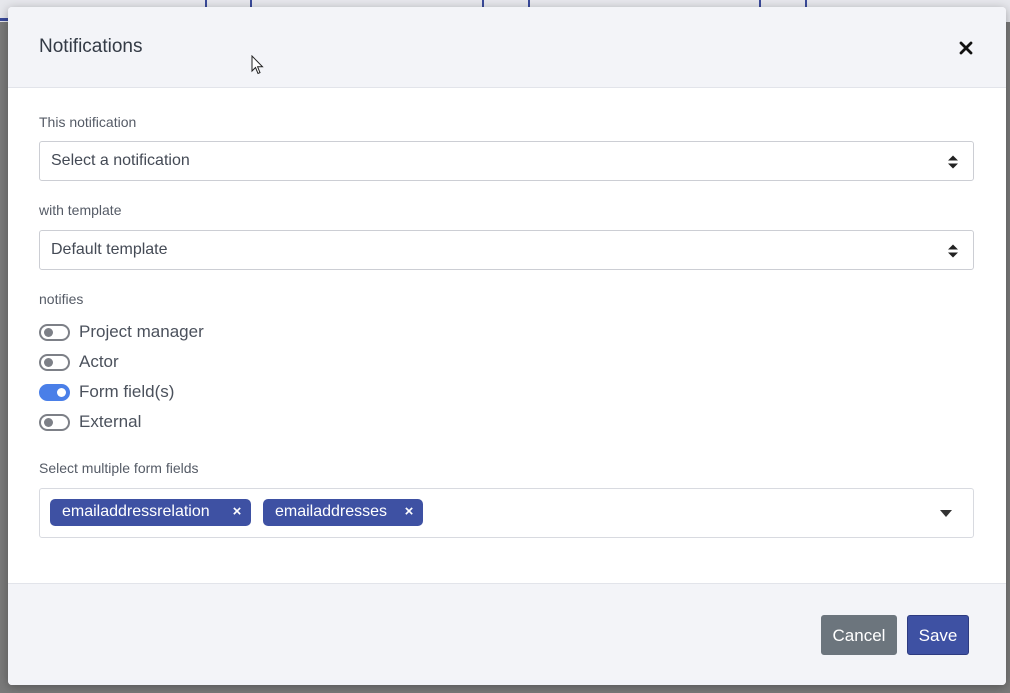 The image size is (1010, 693). I want to click on selected-tag: emailaddresses ×, so click(343, 512).